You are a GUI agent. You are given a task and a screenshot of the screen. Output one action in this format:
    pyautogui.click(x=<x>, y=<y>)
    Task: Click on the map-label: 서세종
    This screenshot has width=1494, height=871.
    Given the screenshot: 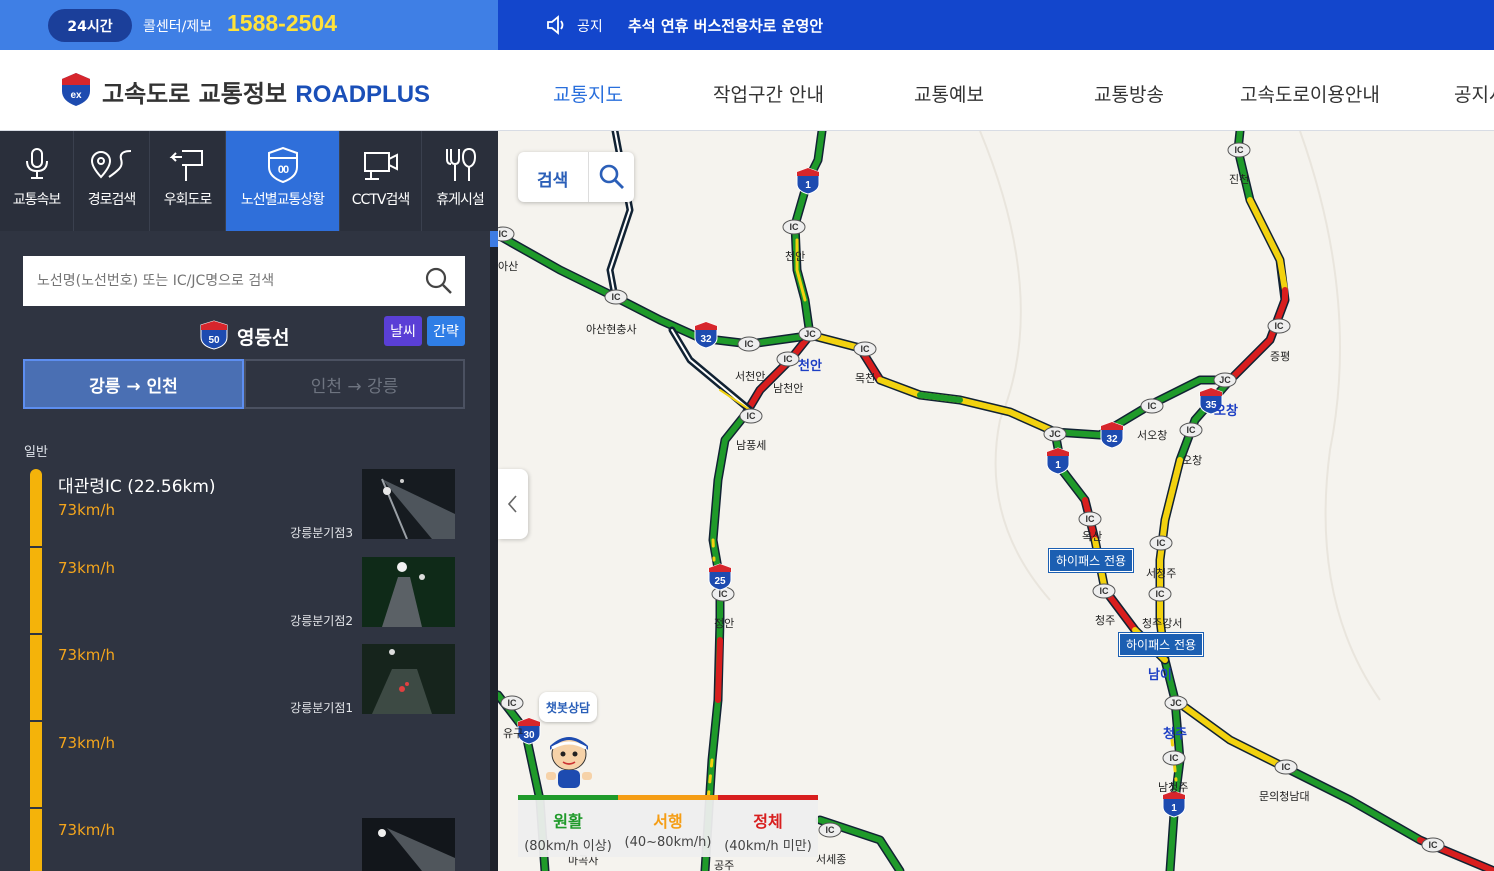 What is the action you would take?
    pyautogui.click(x=831, y=859)
    